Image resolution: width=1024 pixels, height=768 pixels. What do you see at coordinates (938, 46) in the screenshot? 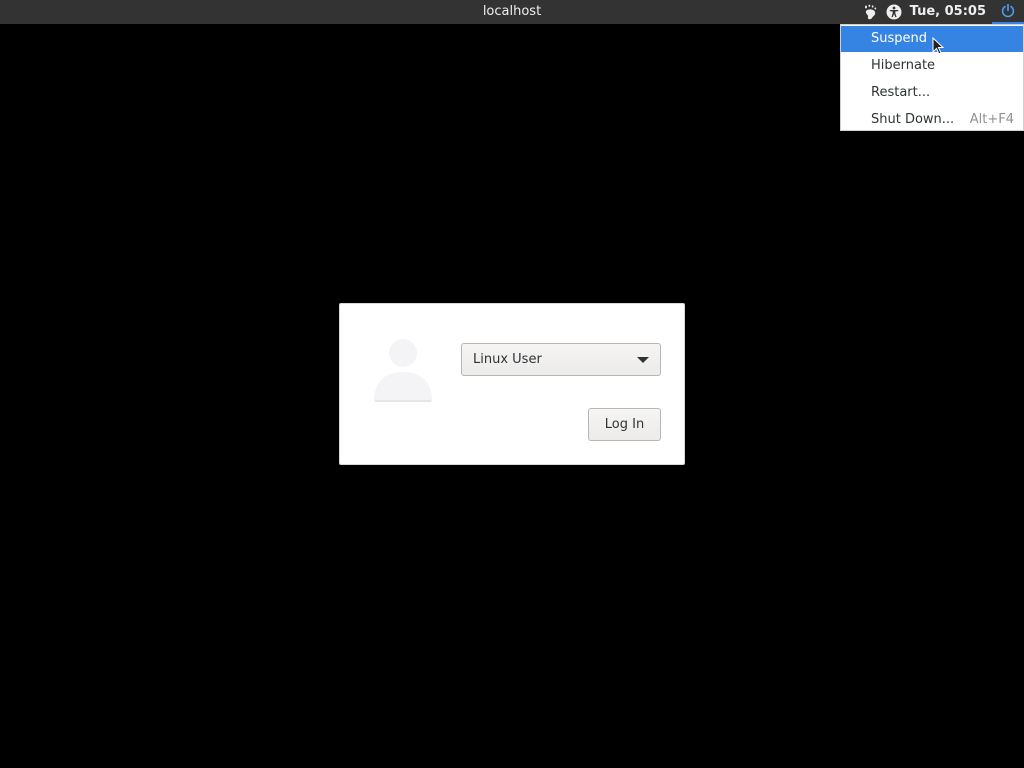
I see `mouse-cursor-icon` at bounding box center [938, 46].